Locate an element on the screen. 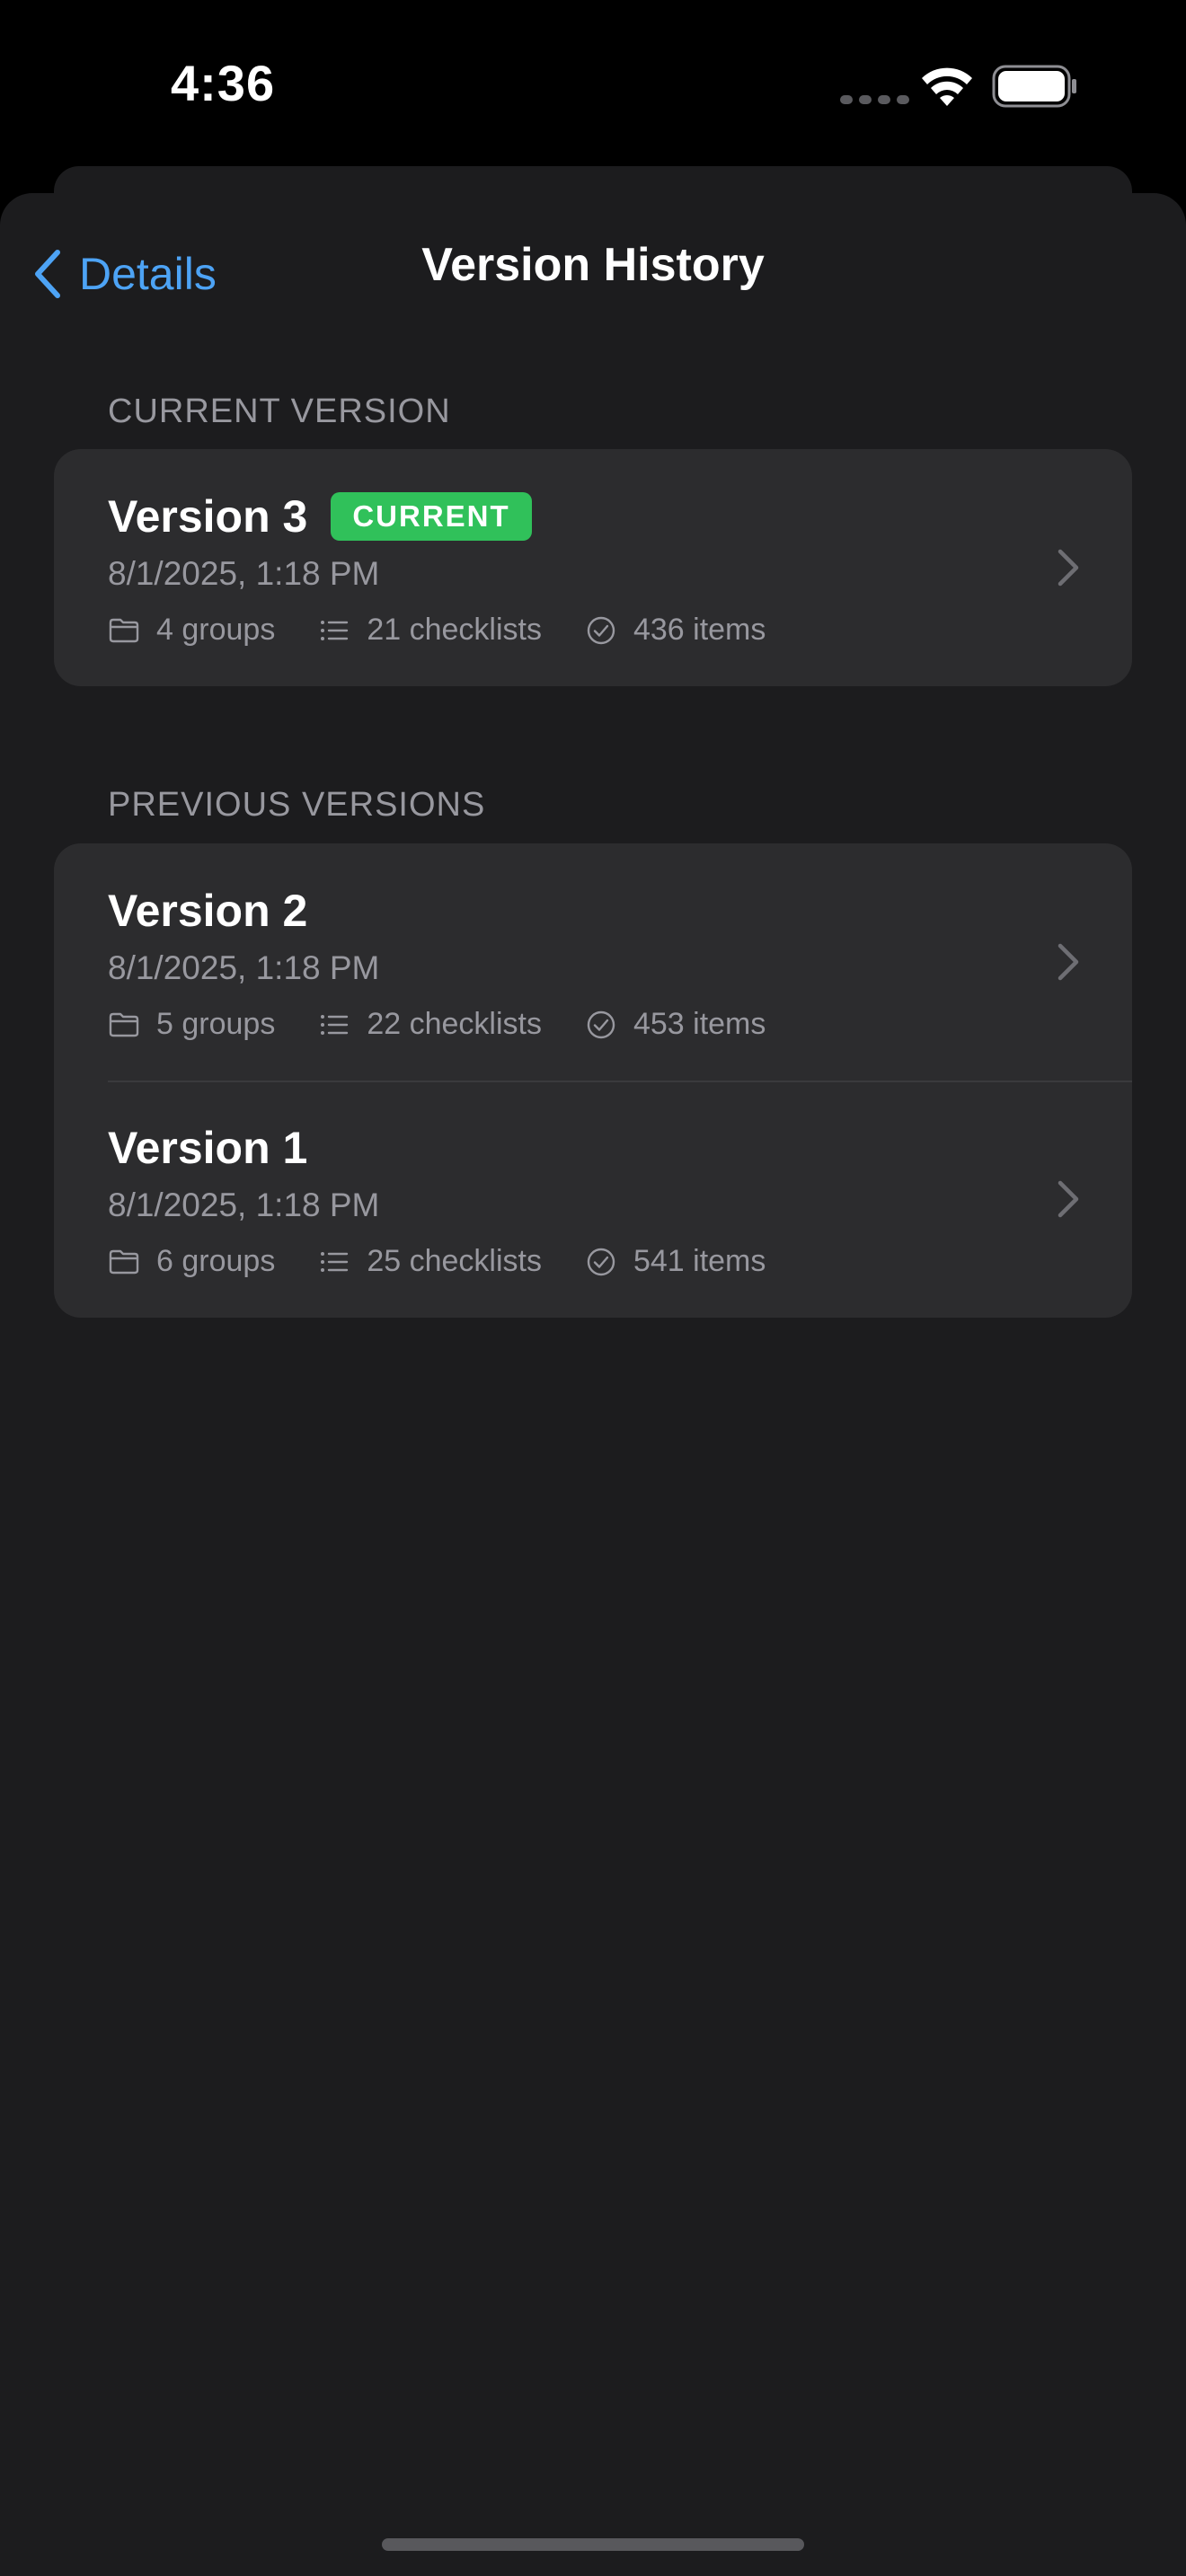 The width and height of the screenshot is (1186, 2576). version-meta: 6 groups 25 checklists 541 items is located at coordinates (458, 1261).